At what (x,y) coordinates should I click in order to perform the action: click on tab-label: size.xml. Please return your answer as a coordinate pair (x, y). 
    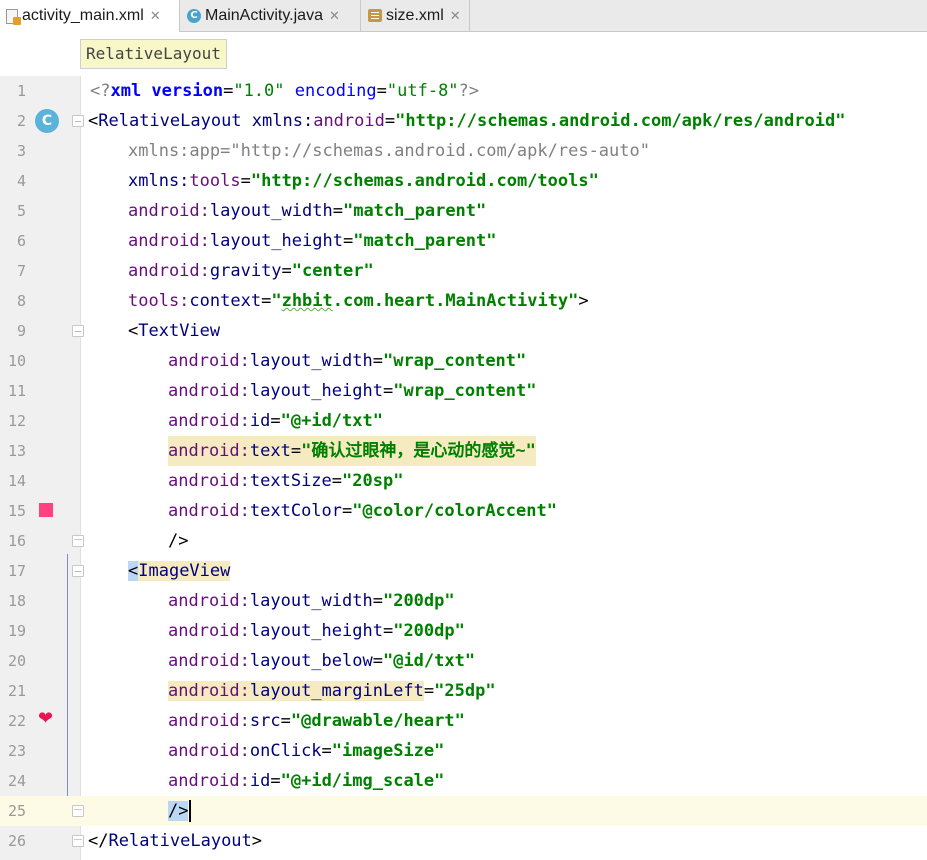
    Looking at the image, I should click on (415, 15).